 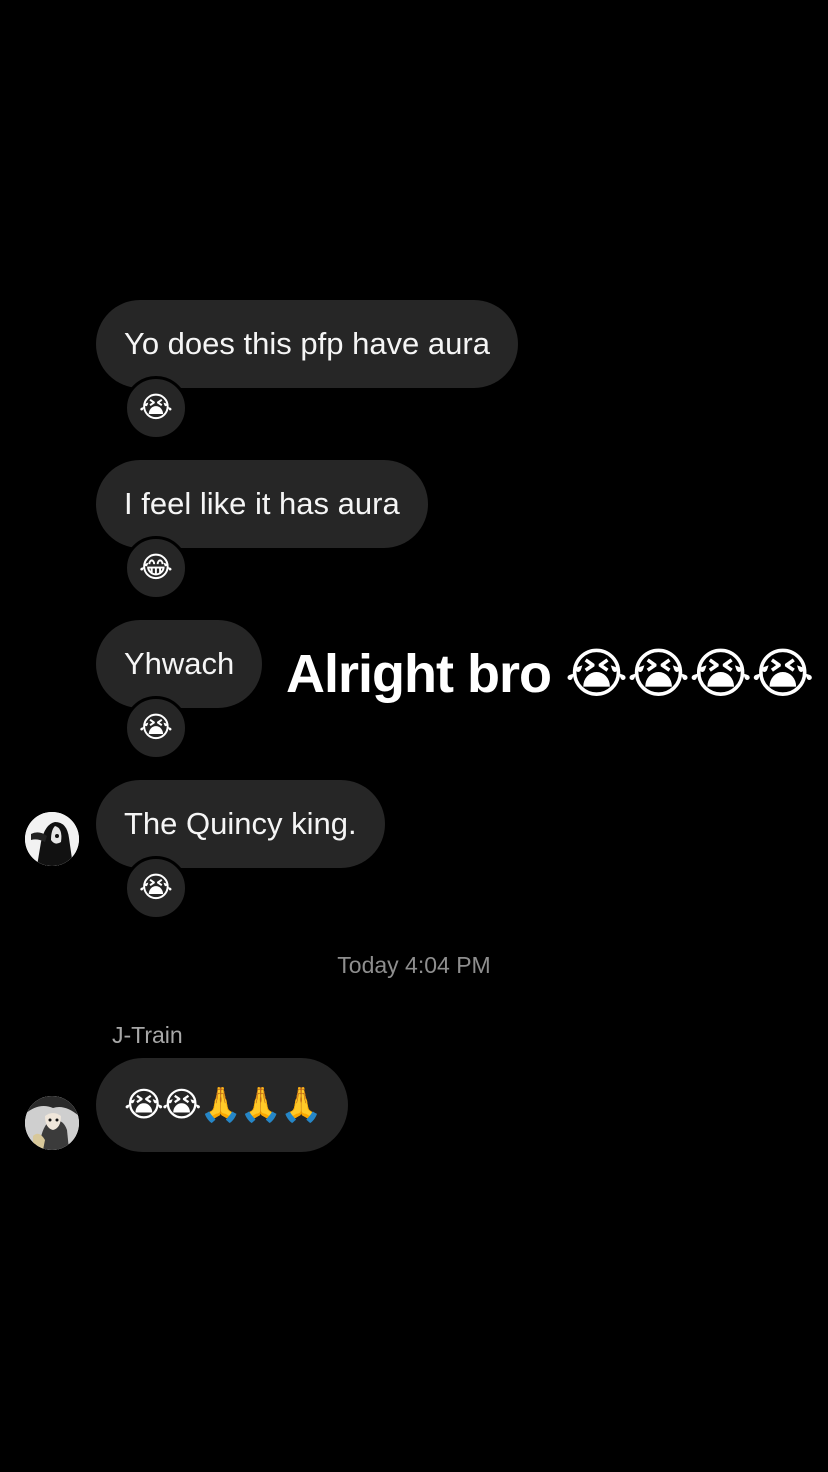 I want to click on message-text: The Quincy king., so click(x=240, y=823).